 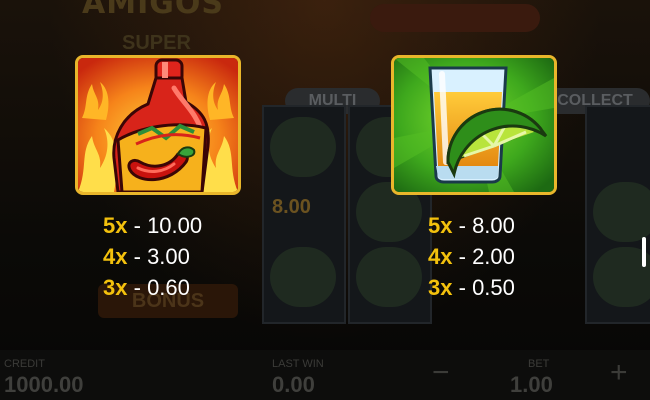 What do you see at coordinates (156, 43) in the screenshot?
I see `background-title-sub: SUPER` at bounding box center [156, 43].